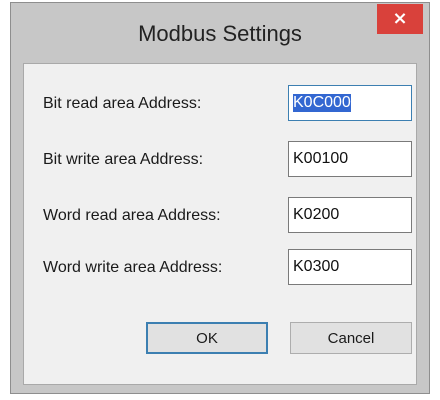  What do you see at coordinates (207, 338) in the screenshot?
I see `ok-button: OK` at bounding box center [207, 338].